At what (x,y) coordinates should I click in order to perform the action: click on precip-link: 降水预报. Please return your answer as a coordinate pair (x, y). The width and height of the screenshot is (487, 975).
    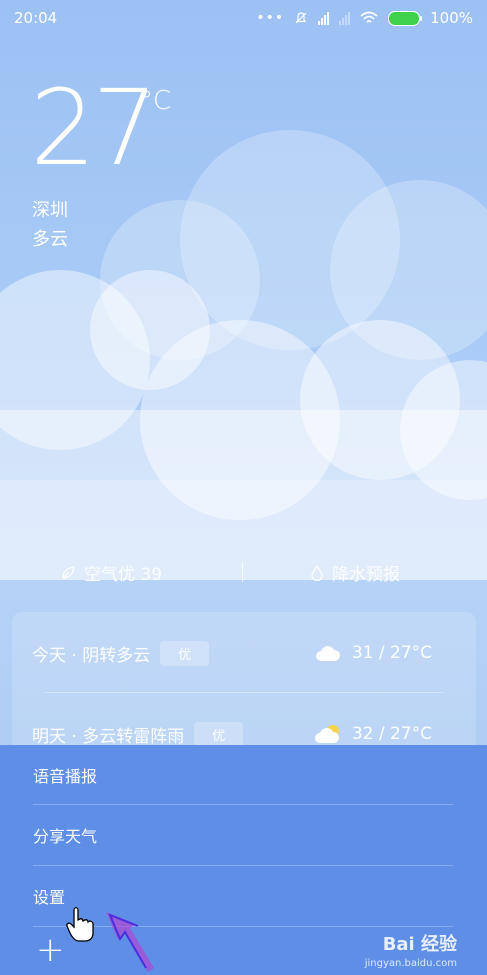
    Looking at the image, I should click on (355, 572).